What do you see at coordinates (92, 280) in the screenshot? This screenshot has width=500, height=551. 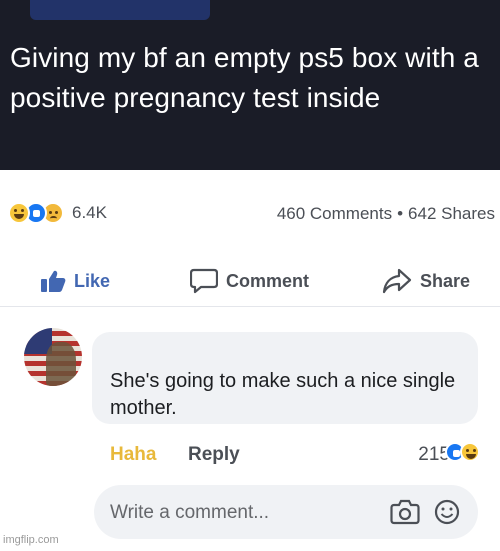 I see `like-label: Like` at bounding box center [92, 280].